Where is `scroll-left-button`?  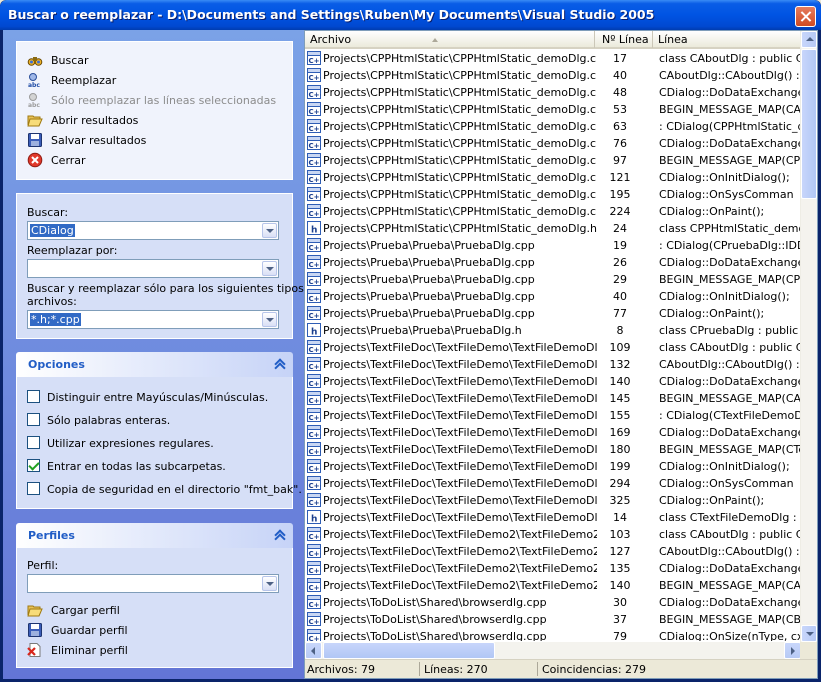 scroll-left-button is located at coordinates (313, 650).